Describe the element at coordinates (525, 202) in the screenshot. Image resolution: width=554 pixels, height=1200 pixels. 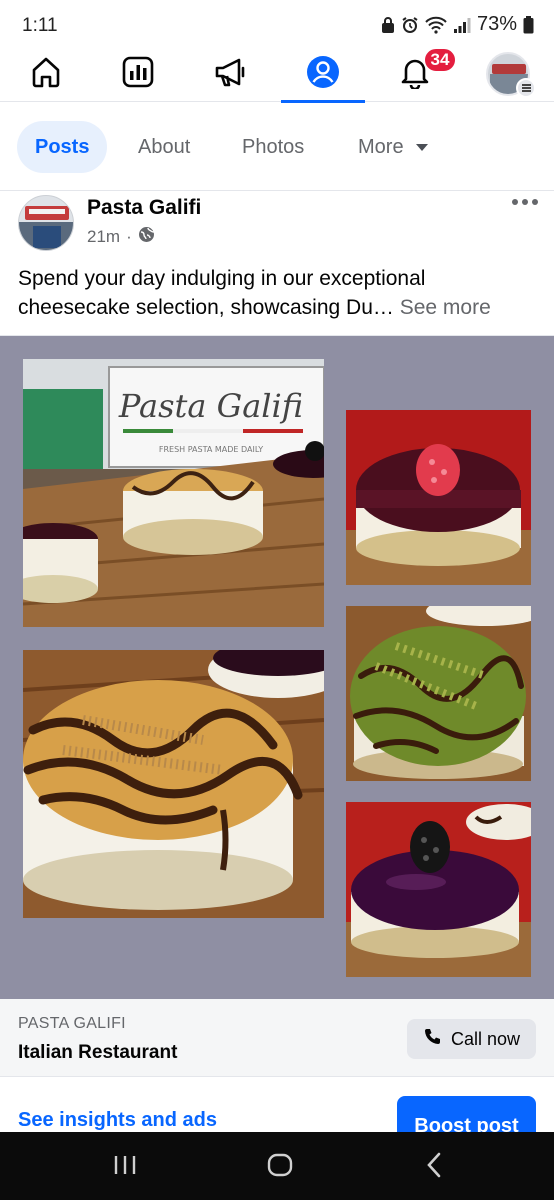
I see `post-options-icon` at that location.